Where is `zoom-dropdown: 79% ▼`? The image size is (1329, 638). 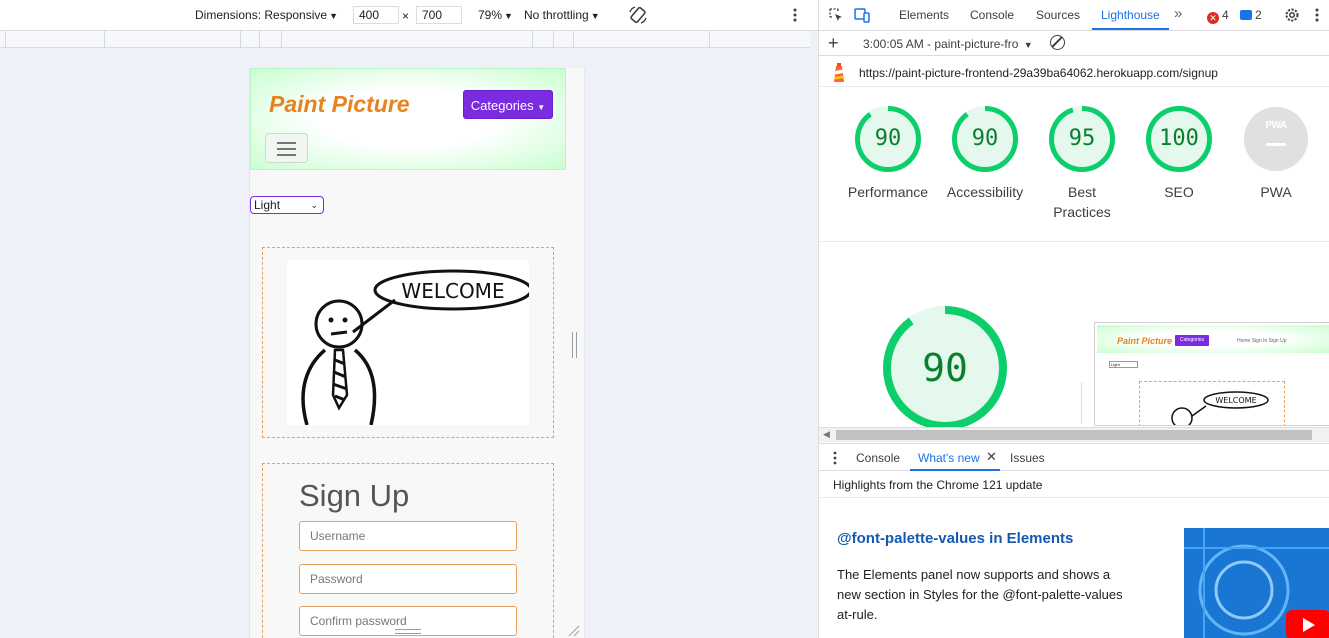
zoom-dropdown: 79% ▼ is located at coordinates (495, 15).